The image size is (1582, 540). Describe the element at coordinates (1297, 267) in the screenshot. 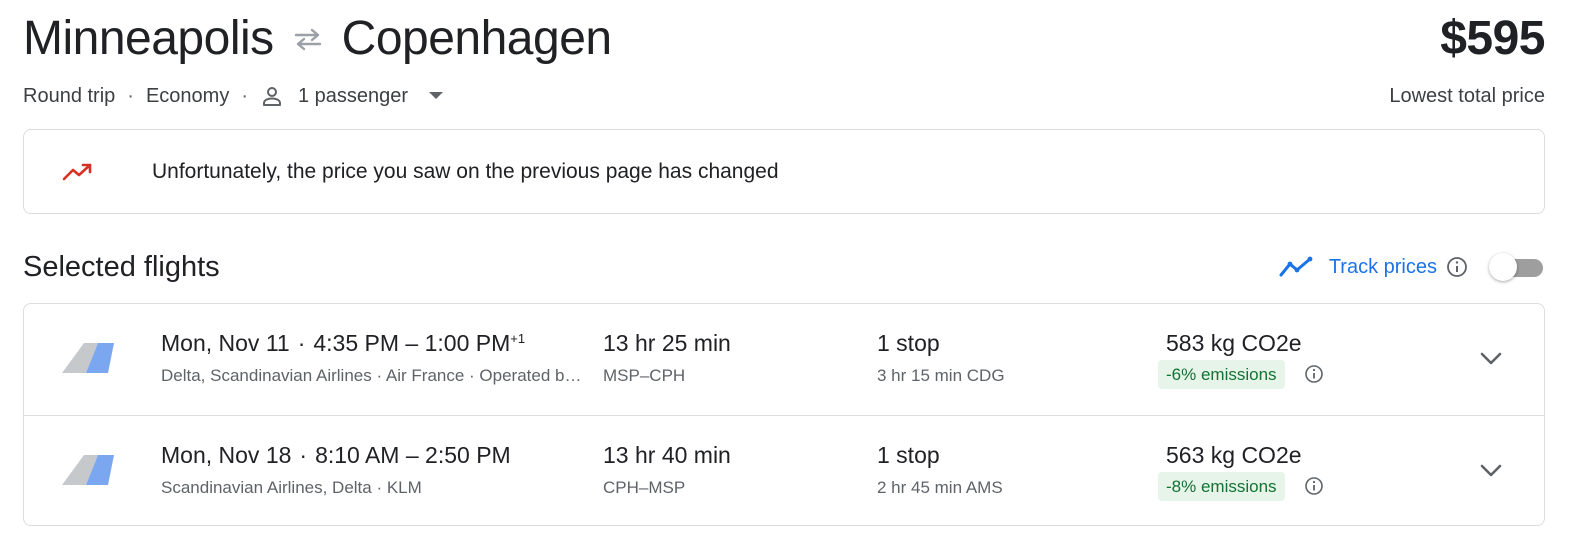

I see `price-graph-icon` at that location.